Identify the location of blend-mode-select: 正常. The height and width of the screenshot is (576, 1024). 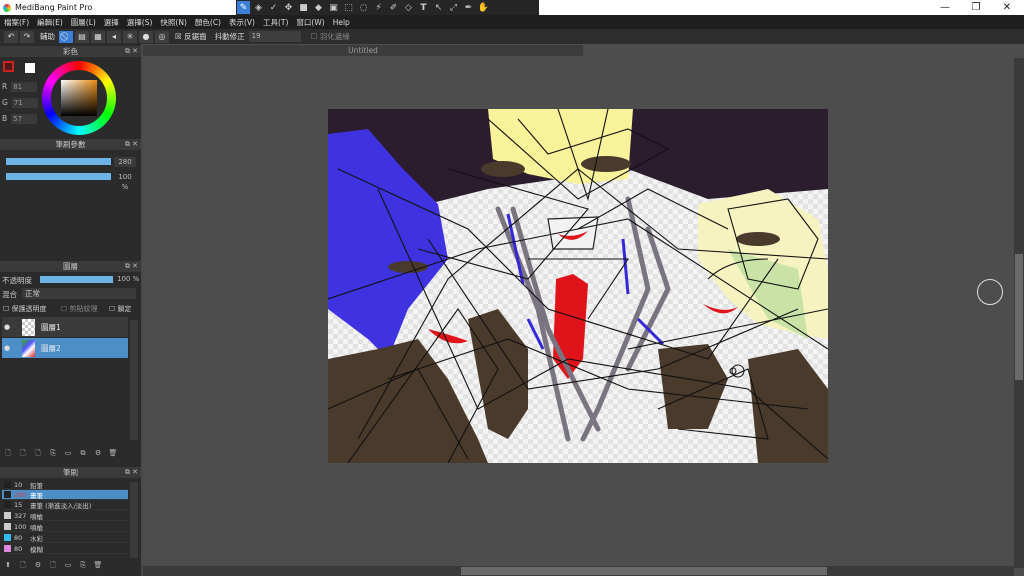
(79, 293).